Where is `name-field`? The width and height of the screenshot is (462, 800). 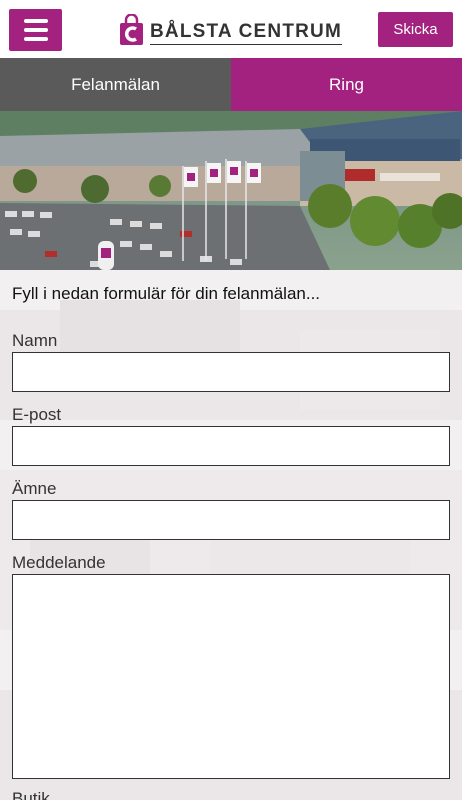 name-field is located at coordinates (231, 372).